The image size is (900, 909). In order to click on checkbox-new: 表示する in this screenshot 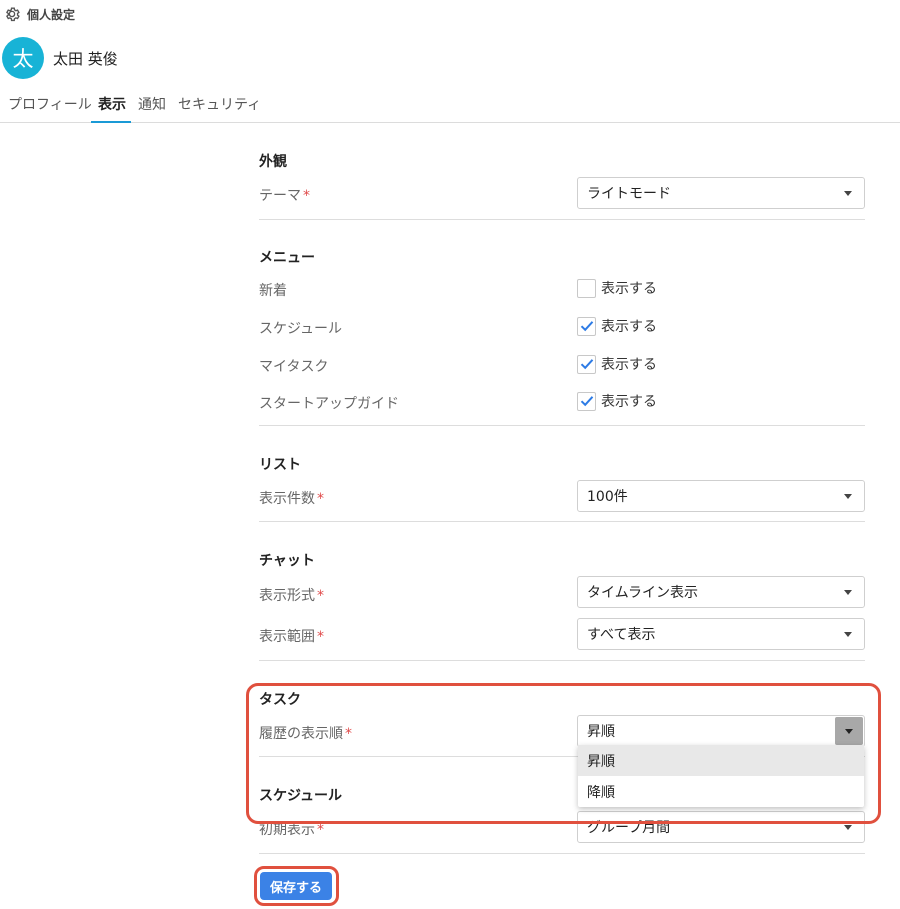, I will do `click(617, 288)`.